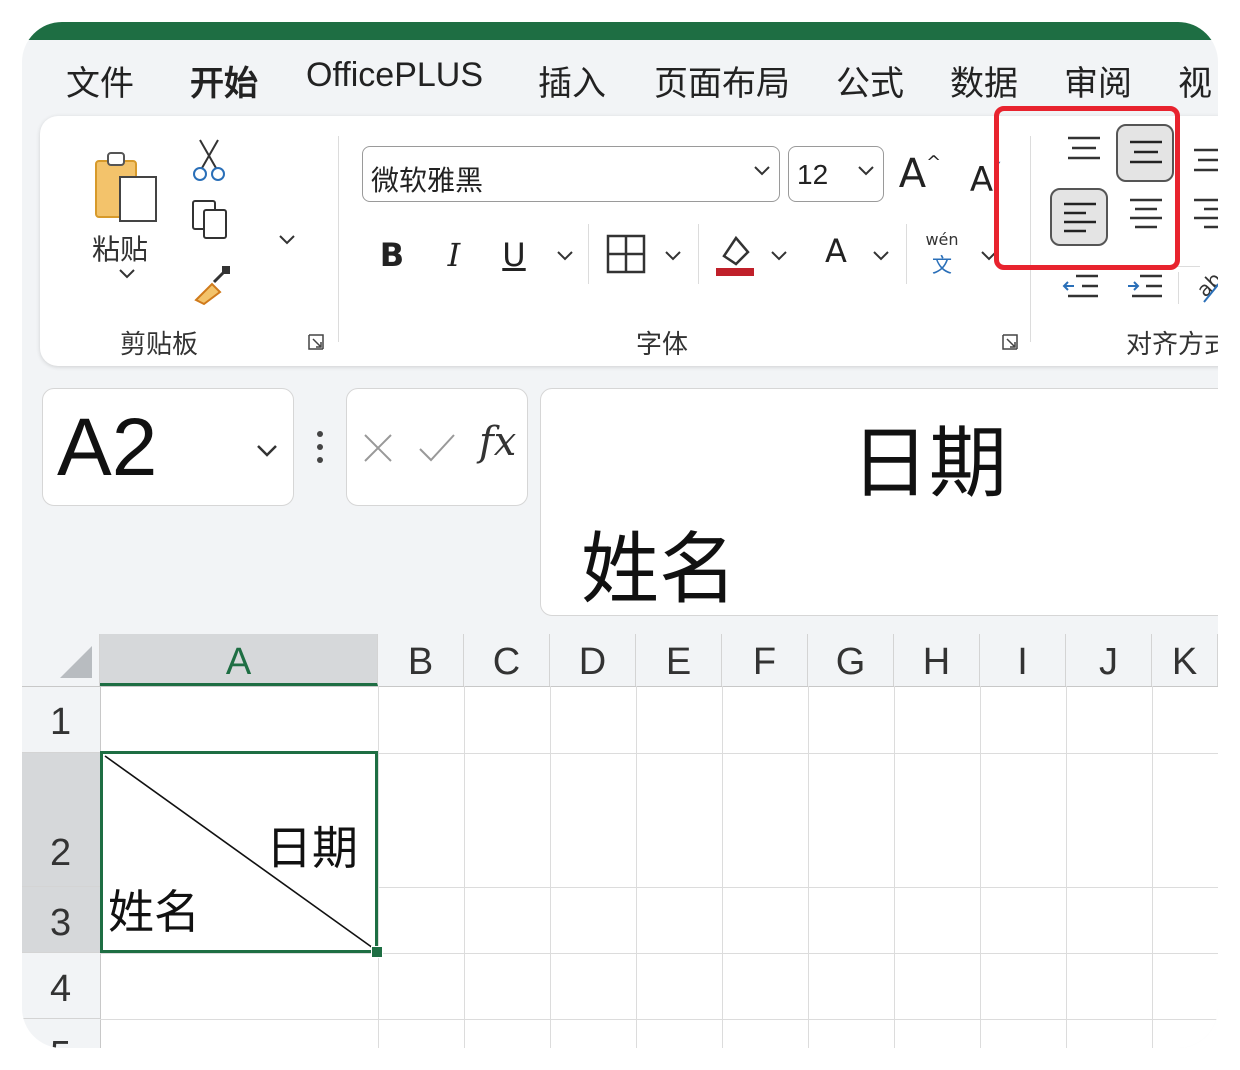 The width and height of the screenshot is (1240, 1070). Describe the element at coordinates (679, 660) in the screenshot. I see `column-header-e: E` at that location.